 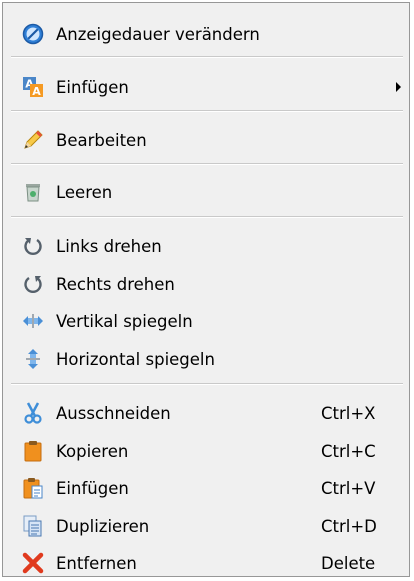 What do you see at coordinates (33, 284) in the screenshot?
I see `rotate-right-icon` at bounding box center [33, 284].